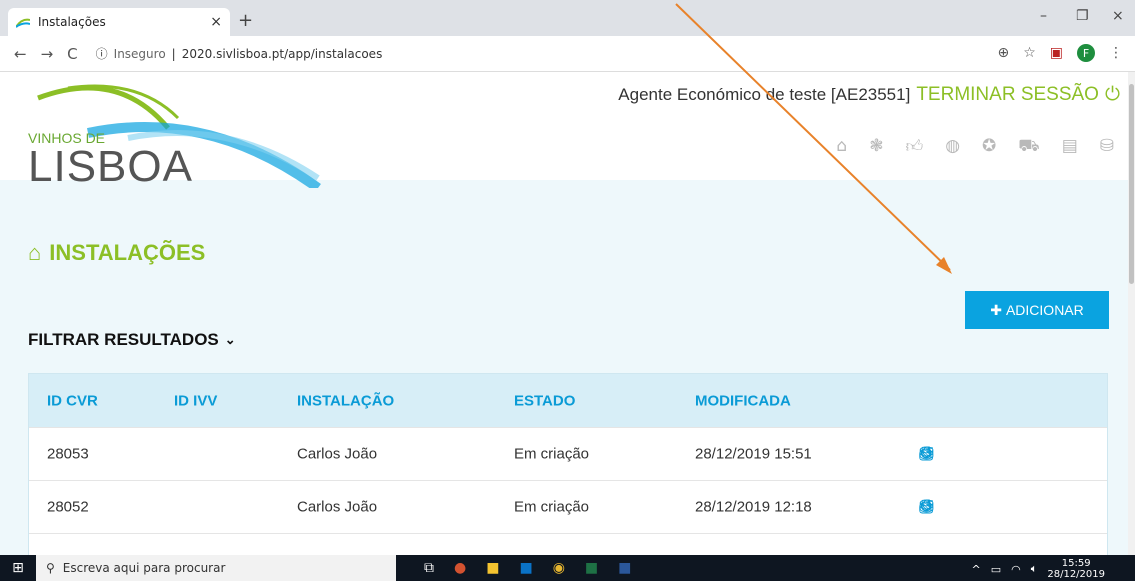 The height and width of the screenshot is (581, 1135). What do you see at coordinates (110, 166) in the screenshot?
I see `logo-lisboa-text: LISBOA` at bounding box center [110, 166].